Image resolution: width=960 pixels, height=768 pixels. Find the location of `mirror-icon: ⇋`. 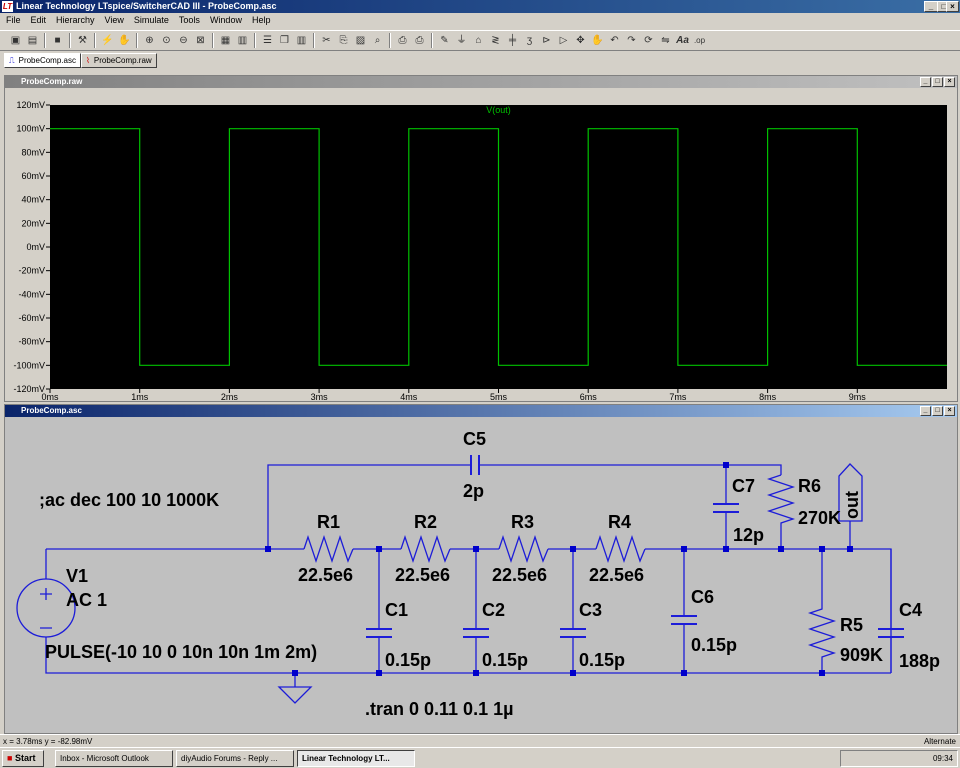

mirror-icon: ⇋ is located at coordinates (665, 40).